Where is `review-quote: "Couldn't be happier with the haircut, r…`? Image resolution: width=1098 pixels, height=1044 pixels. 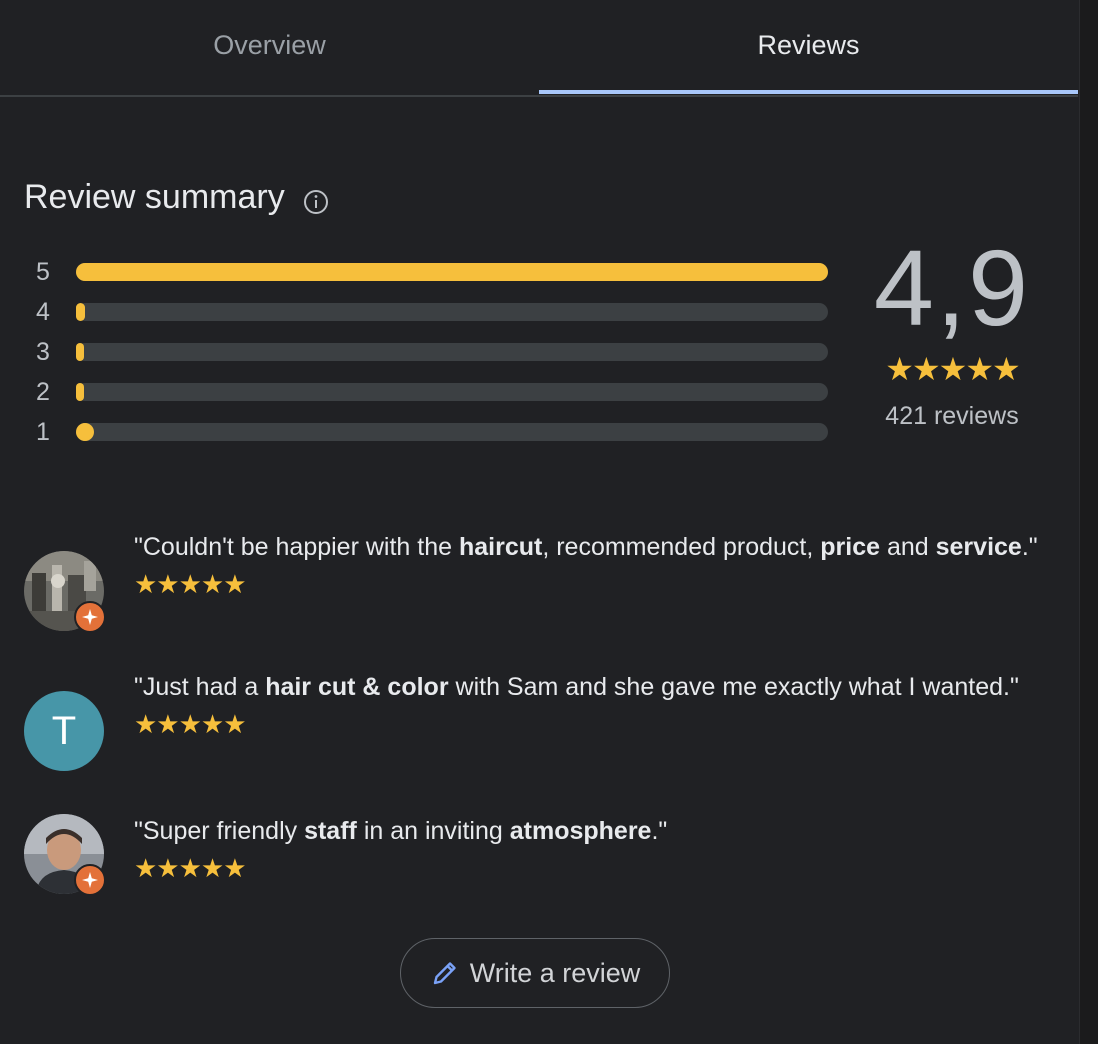 review-quote: "Couldn't be happier with the haircut, r… is located at coordinates (589, 547).